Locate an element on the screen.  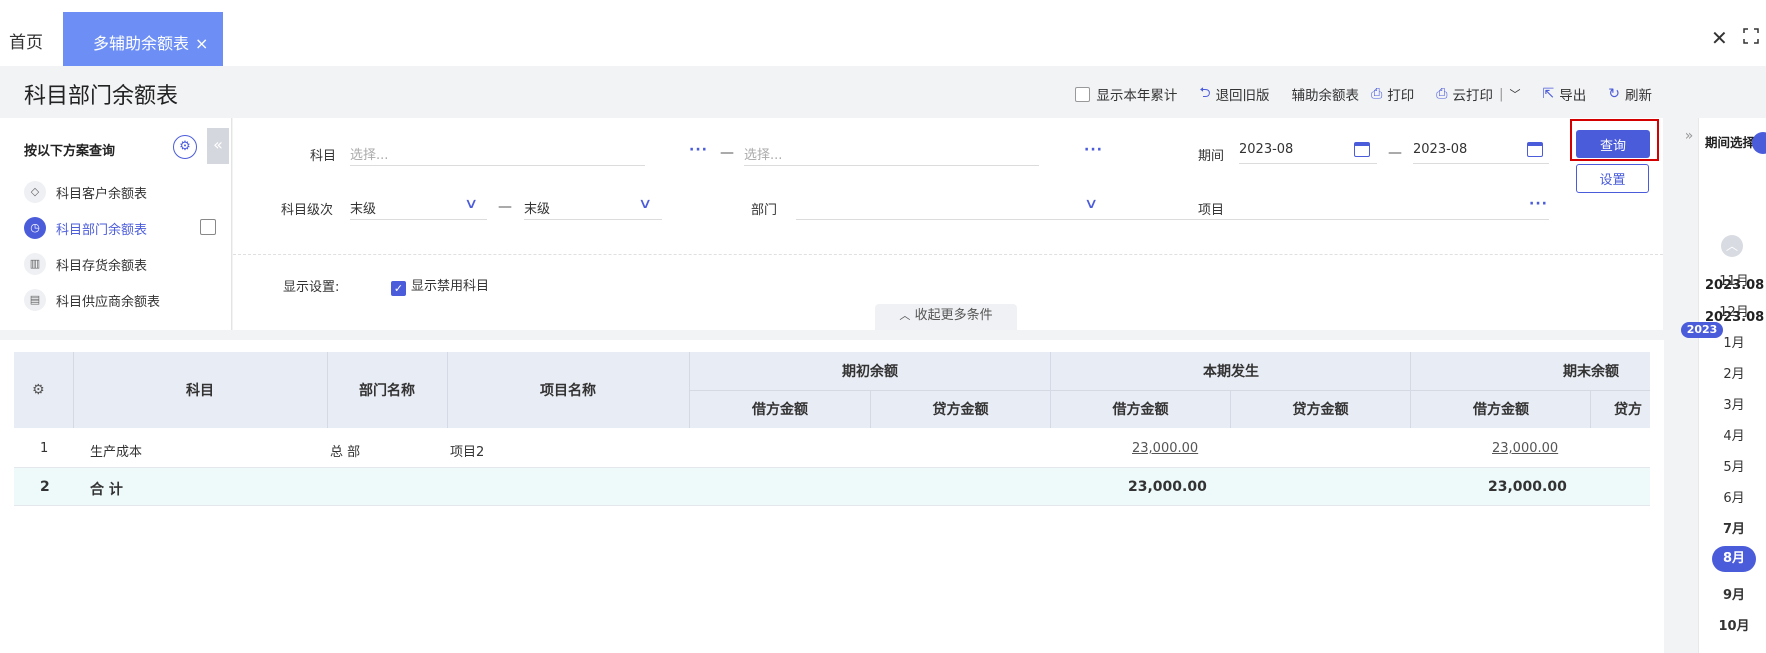
tab-bar: 首页 多辅助余额表 × ✕ is located at coordinates (883, 33).